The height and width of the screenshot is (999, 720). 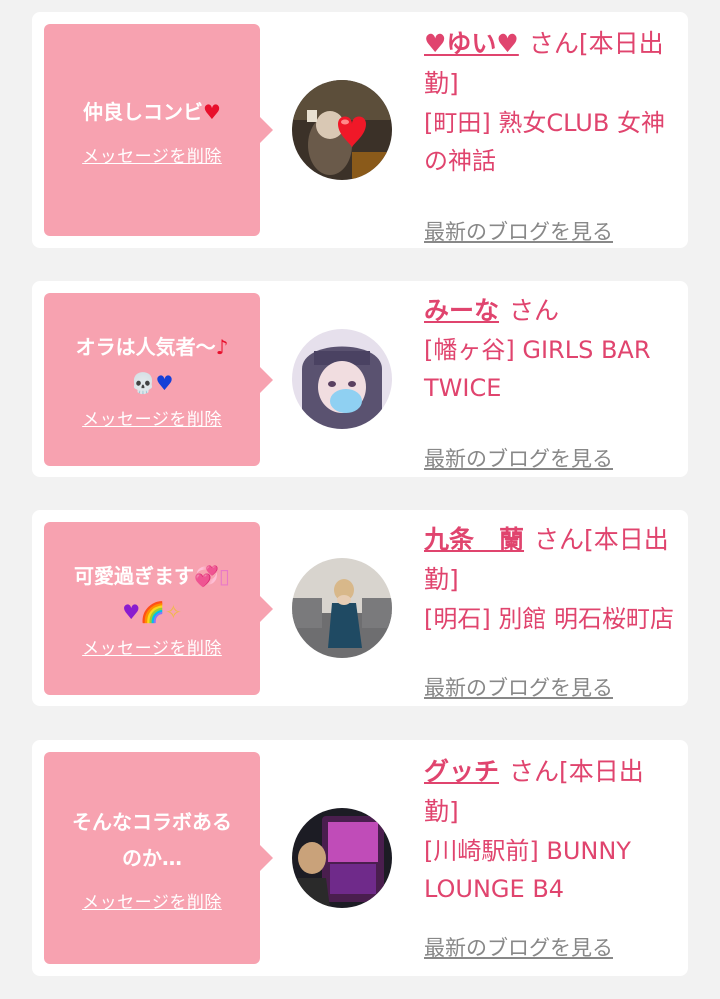 What do you see at coordinates (550, 792) in the screenshot?
I see `name-line: グッチ さん[本日出勤]` at bounding box center [550, 792].